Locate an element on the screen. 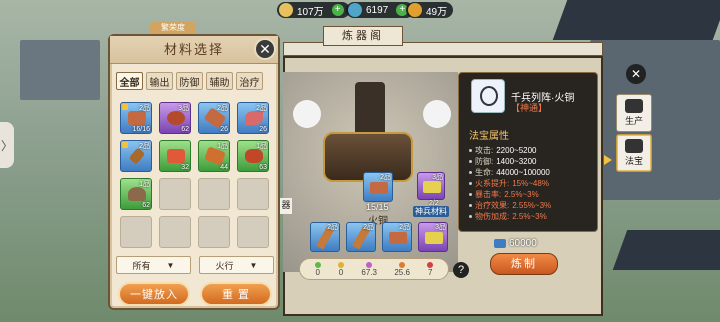 The image size is (720, 322). main-material-count: 15/15 is located at coordinates (377, 207).